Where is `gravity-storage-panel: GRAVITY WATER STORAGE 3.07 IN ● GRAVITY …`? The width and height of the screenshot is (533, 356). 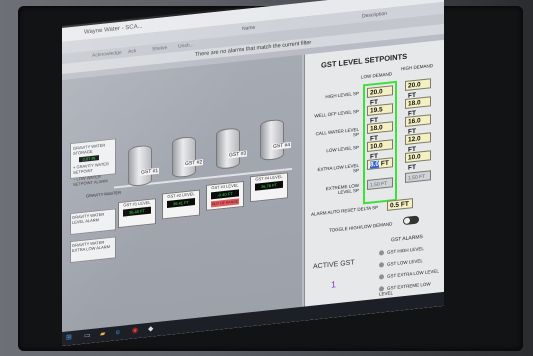 gravity-storage-panel: GRAVITY WATER STORAGE 3.07 IN ● GRAVITY … is located at coordinates (93, 162).